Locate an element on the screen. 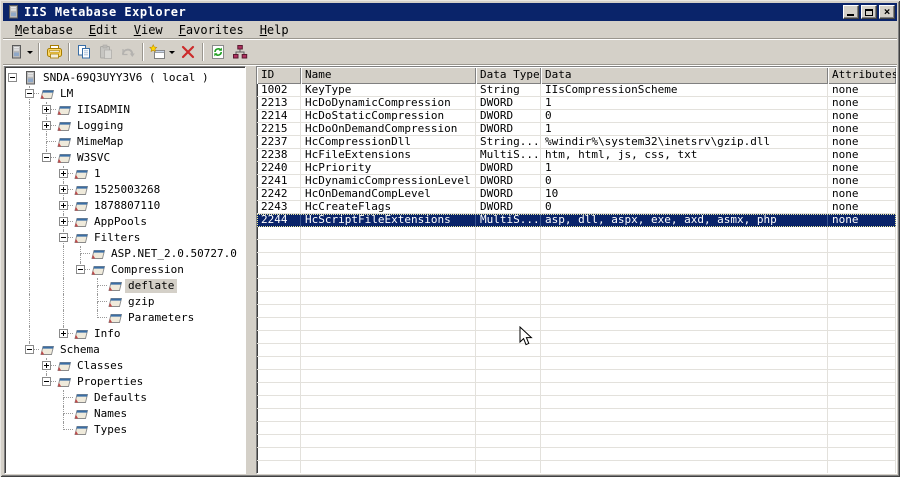 This screenshot has height=477, width=900. tree-item-label: MimeMap is located at coordinates (100, 141).